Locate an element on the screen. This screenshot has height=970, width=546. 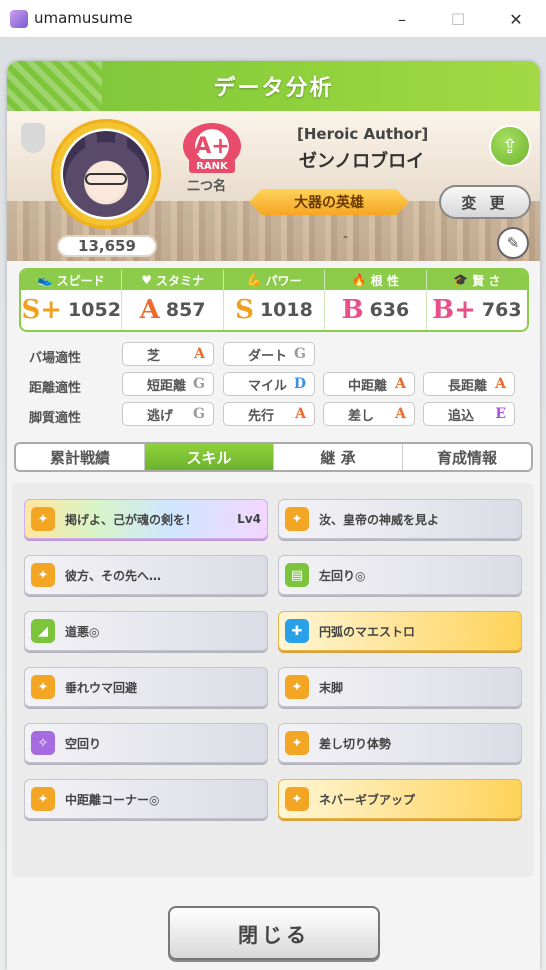
glasses-decoration is located at coordinates (106, 179).